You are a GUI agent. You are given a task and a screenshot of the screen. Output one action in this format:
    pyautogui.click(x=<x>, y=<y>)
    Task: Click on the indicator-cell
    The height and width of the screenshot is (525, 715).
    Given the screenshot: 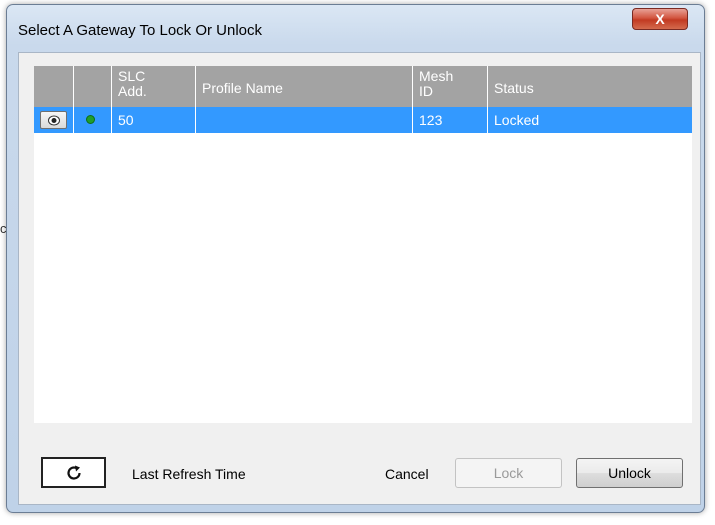 What is the action you would take?
    pyautogui.click(x=93, y=120)
    